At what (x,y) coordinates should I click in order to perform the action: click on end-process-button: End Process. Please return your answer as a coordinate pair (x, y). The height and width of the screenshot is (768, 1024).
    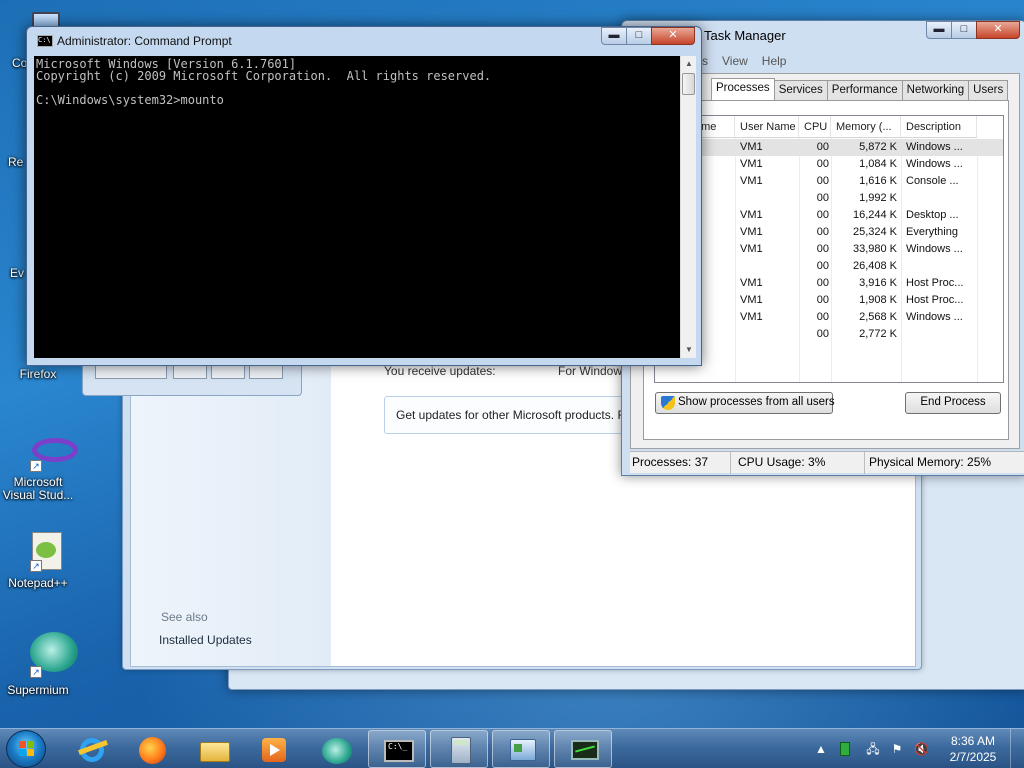
    Looking at the image, I should click on (953, 403).